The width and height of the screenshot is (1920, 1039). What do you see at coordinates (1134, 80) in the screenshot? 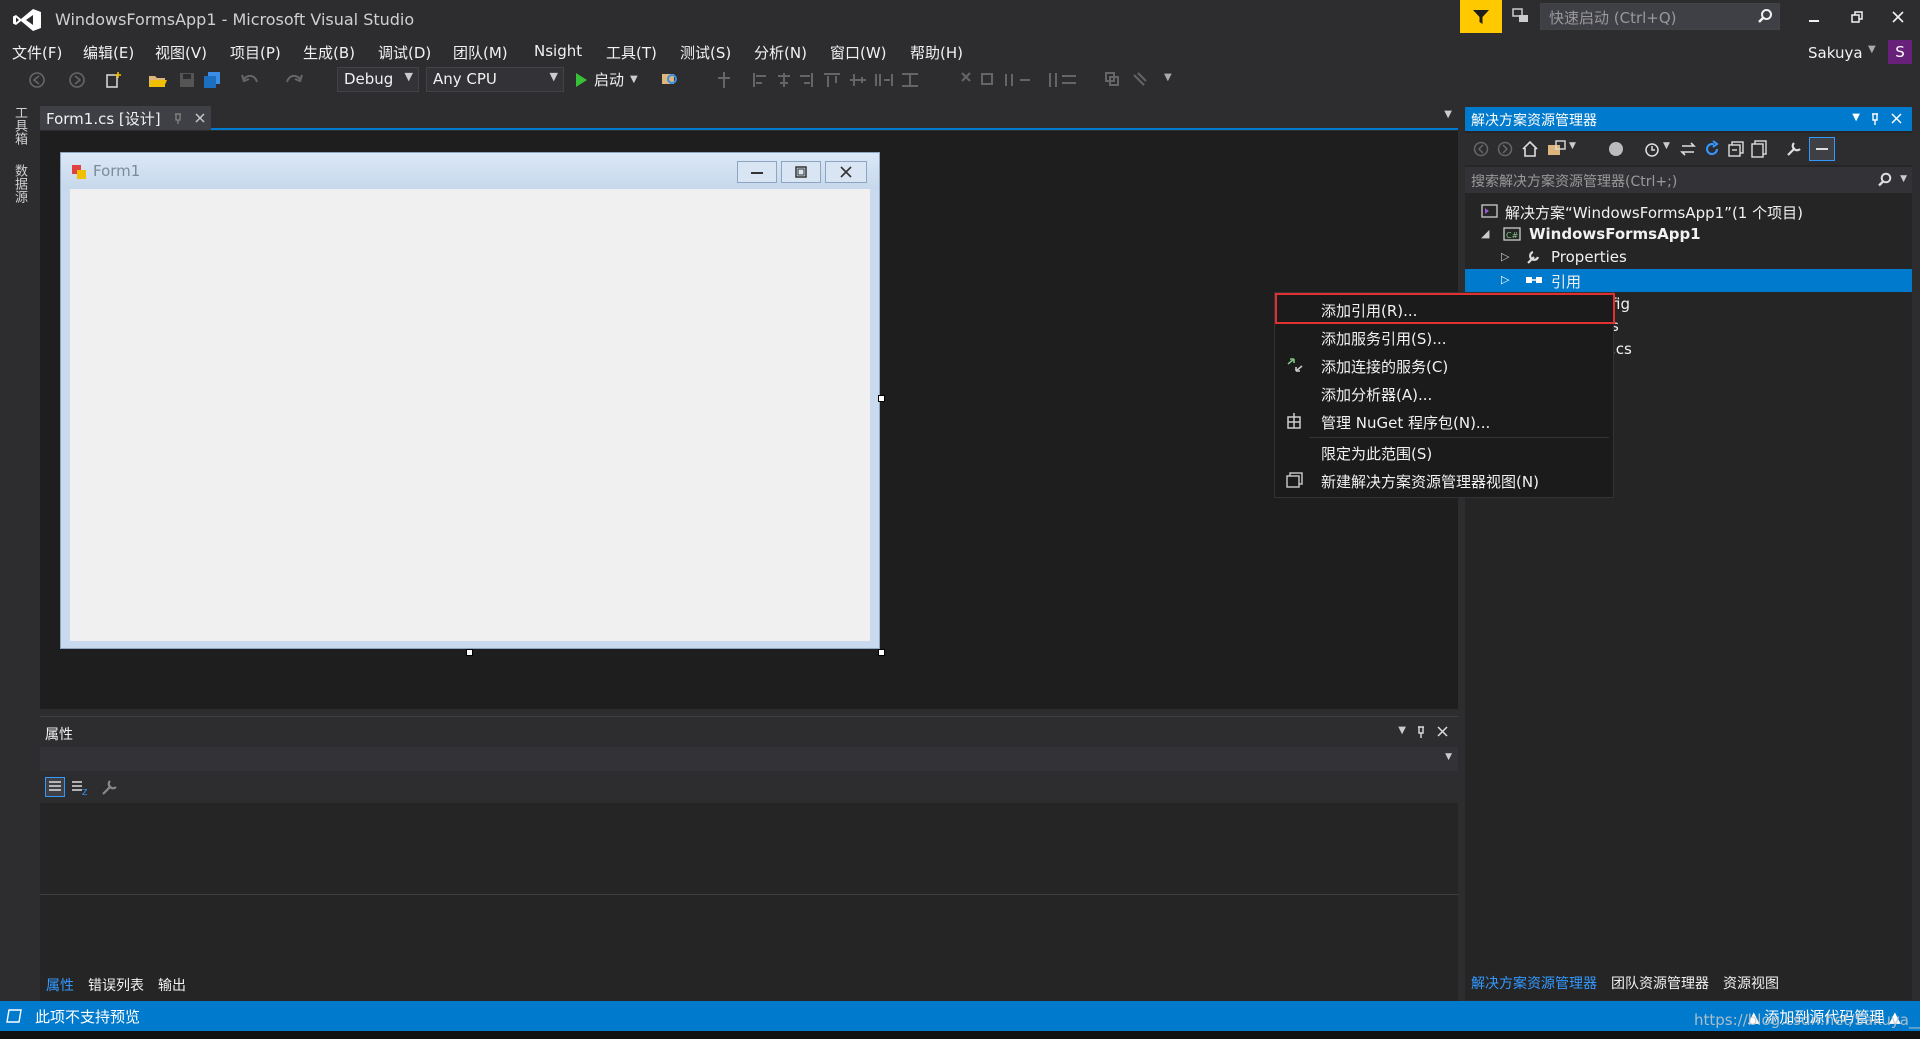
I see `order-toolbar-icons` at bounding box center [1134, 80].